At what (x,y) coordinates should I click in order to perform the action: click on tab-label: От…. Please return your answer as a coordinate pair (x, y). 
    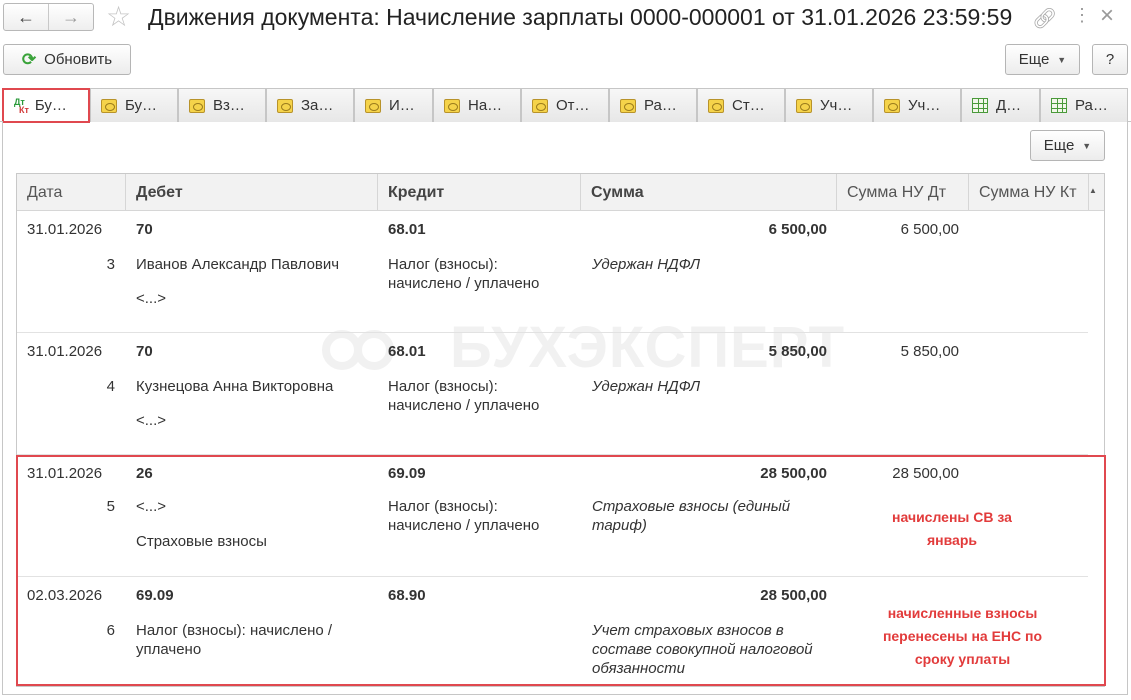
    Looking at the image, I should click on (573, 105).